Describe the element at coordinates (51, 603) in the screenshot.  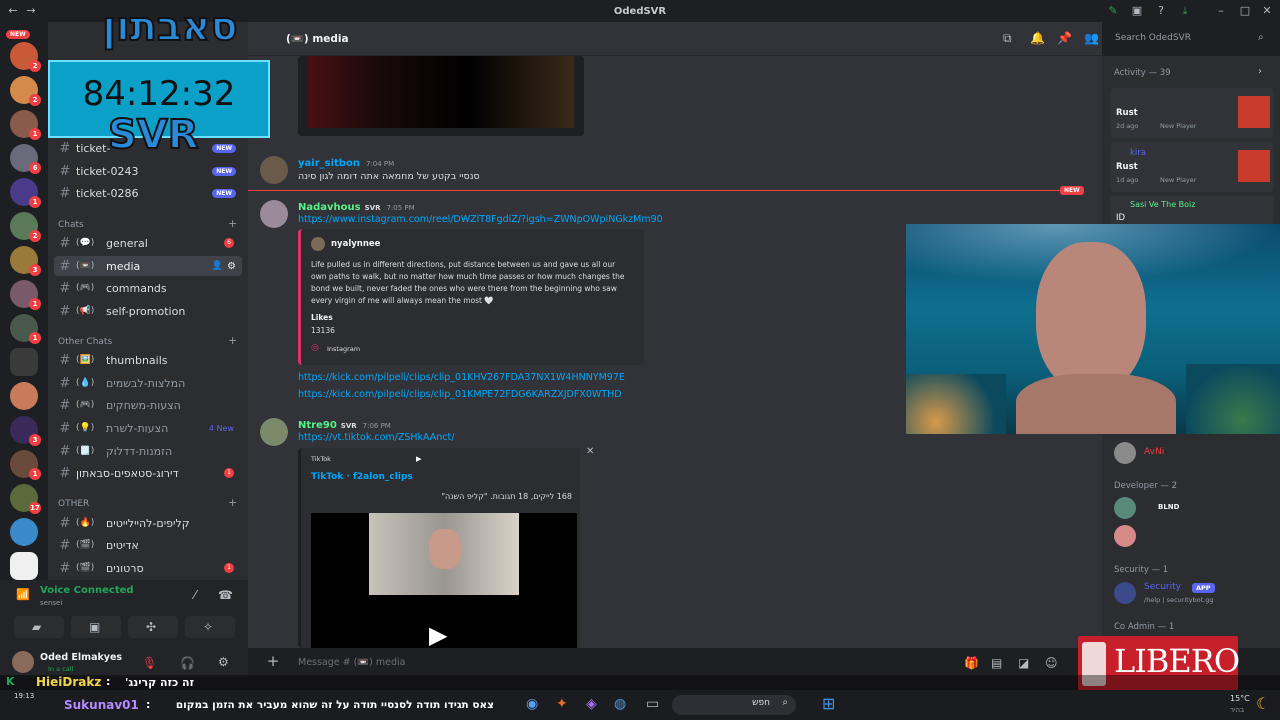
I see `voice-channel-name: sensei` at that location.